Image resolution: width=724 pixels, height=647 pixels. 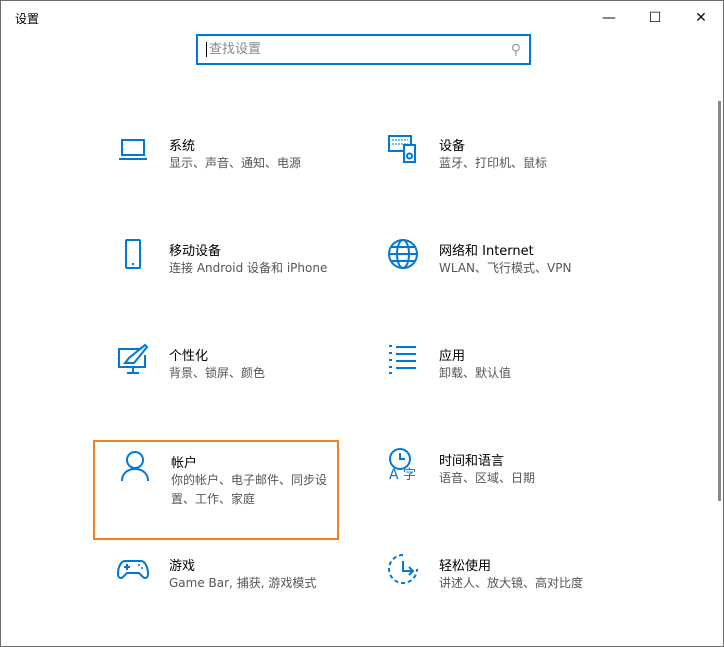 I want to click on close-button: ✕, so click(x=701, y=18).